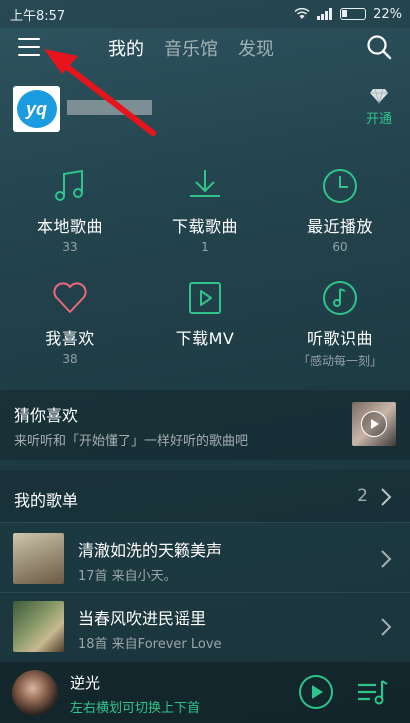  What do you see at coordinates (340, 298) in the screenshot?
I see `recognize-music-icon` at bounding box center [340, 298].